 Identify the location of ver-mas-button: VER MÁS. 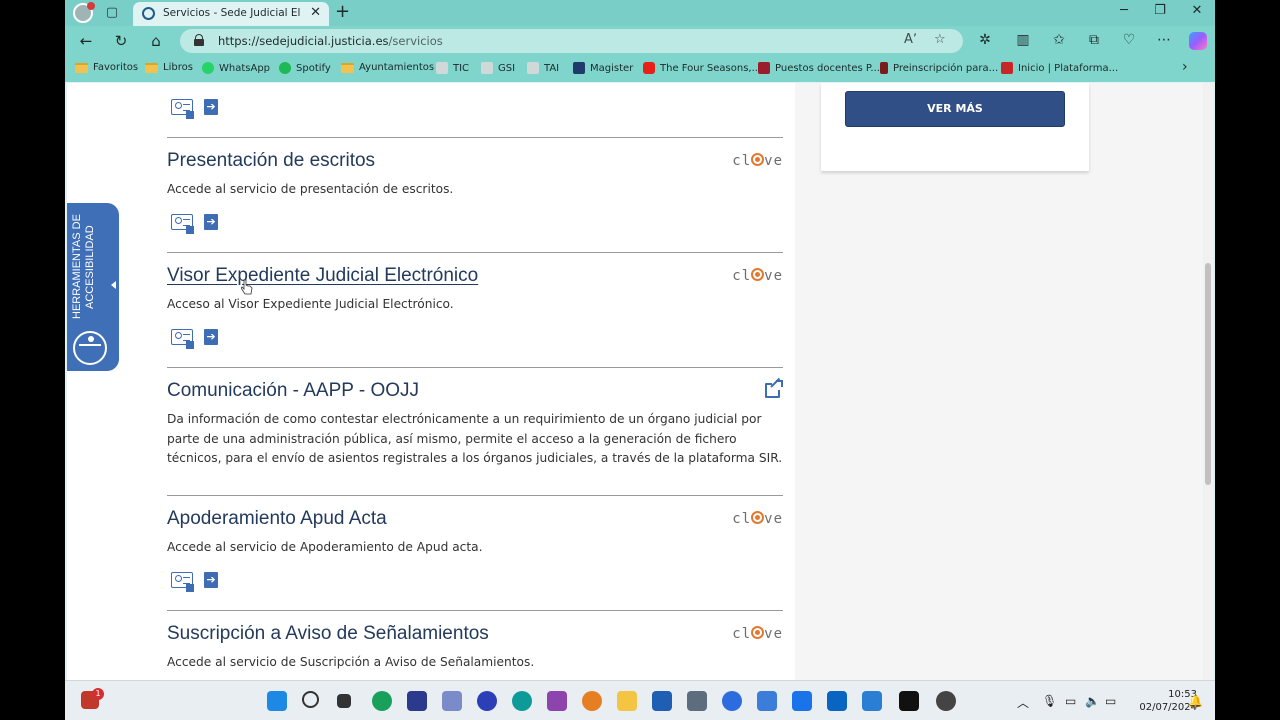
(955, 109).